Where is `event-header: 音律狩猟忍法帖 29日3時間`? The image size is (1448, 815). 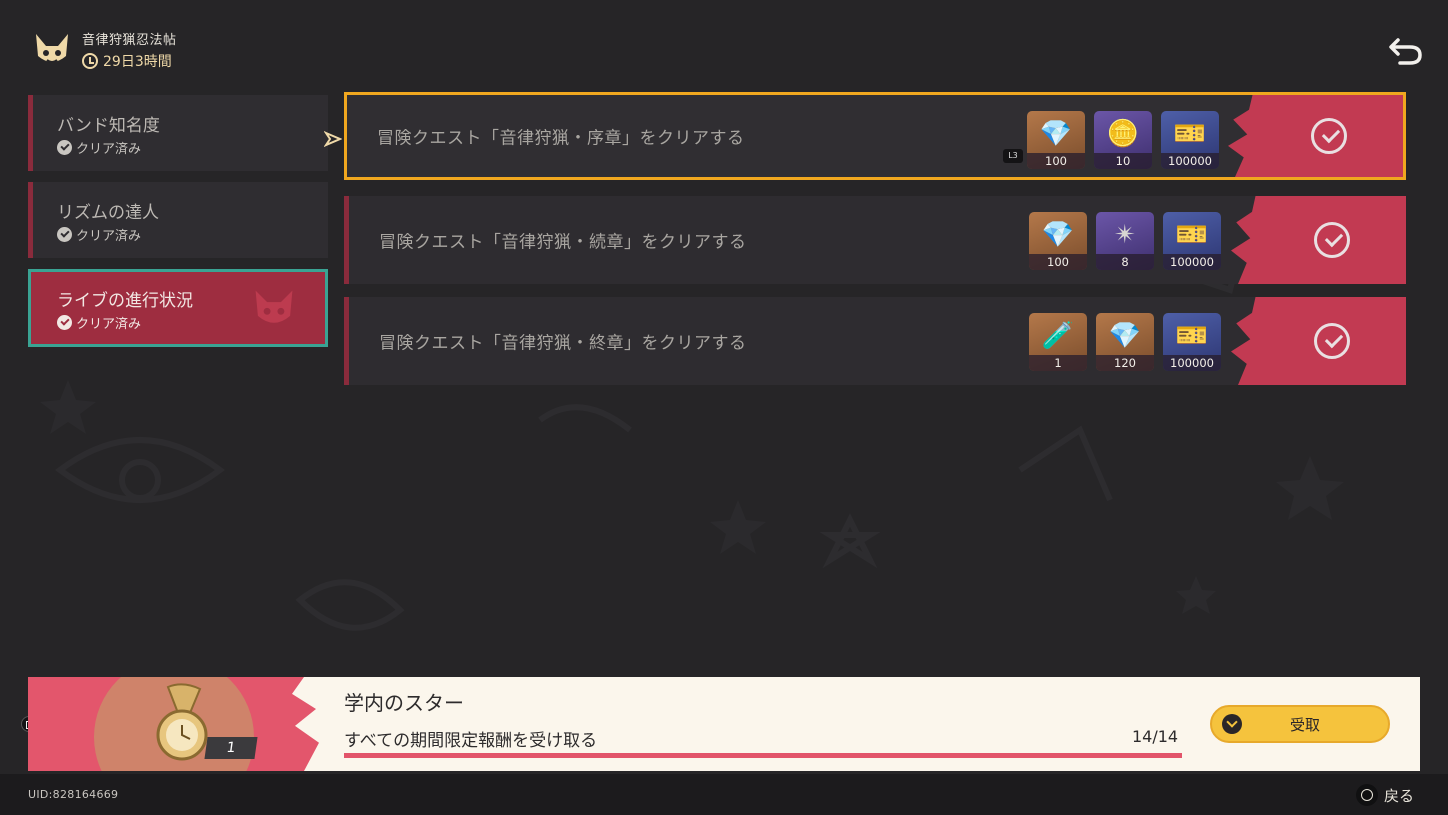 event-header: 音律狩猟忍法帖 29日3時間 is located at coordinates (104, 50).